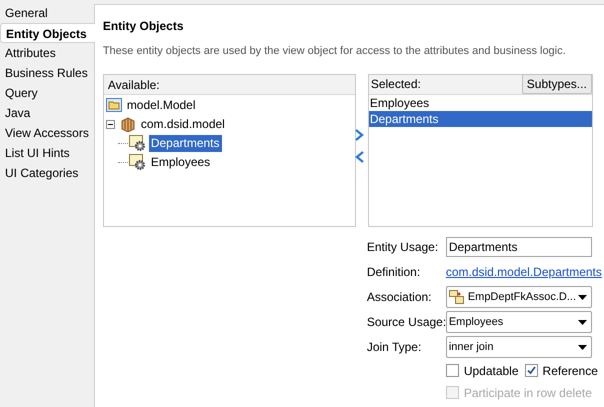 This screenshot has height=407, width=604. Describe the element at coordinates (47, 113) in the screenshot. I see `nav-item: Java` at that location.